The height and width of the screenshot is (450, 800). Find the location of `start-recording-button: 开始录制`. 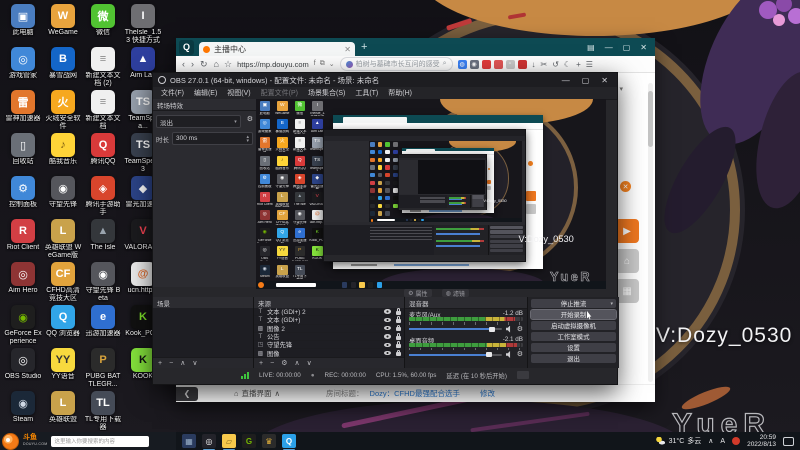

start-recording-button: 开始录制 is located at coordinates (573, 314).